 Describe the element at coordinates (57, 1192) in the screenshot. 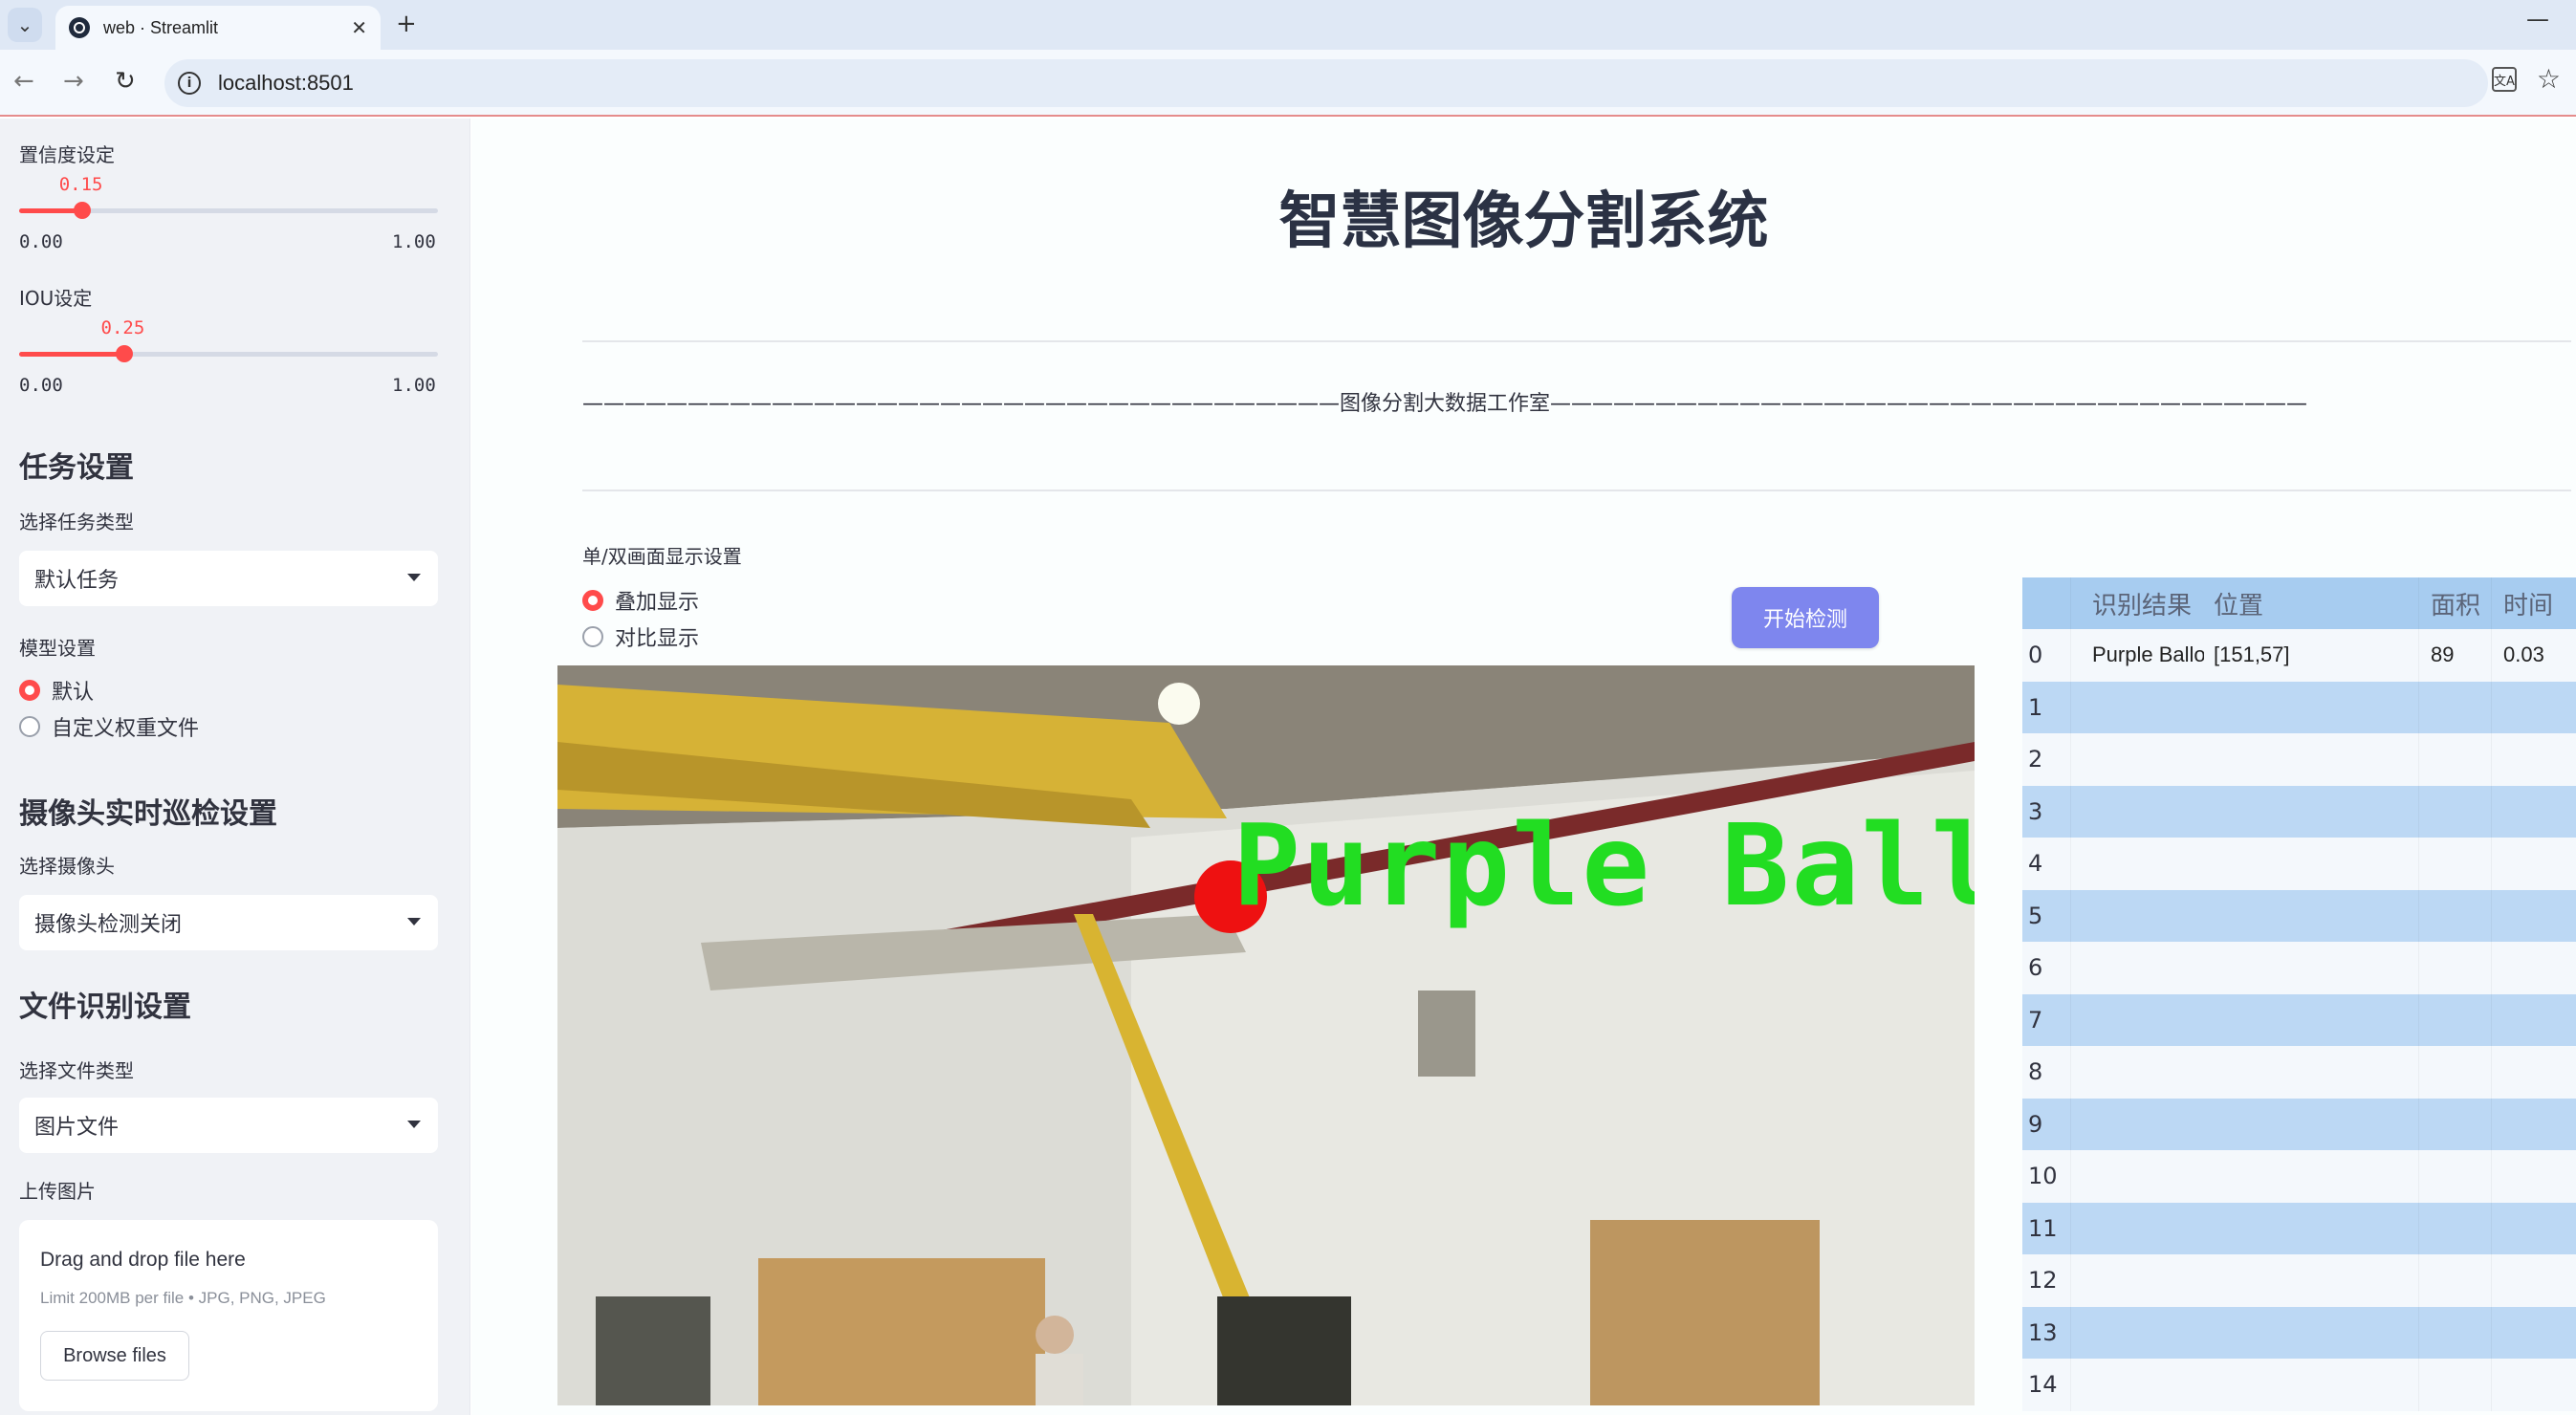

I see `upload-label: 上传图片` at that location.